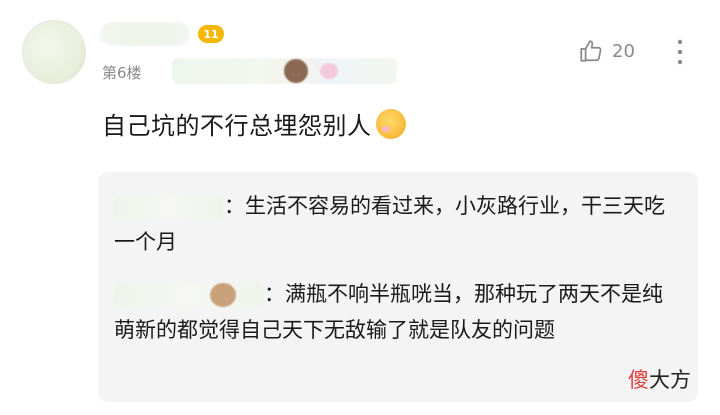 Image resolution: width=720 pixels, height=415 pixels. I want to click on bear-sticker-icon, so click(296, 71).